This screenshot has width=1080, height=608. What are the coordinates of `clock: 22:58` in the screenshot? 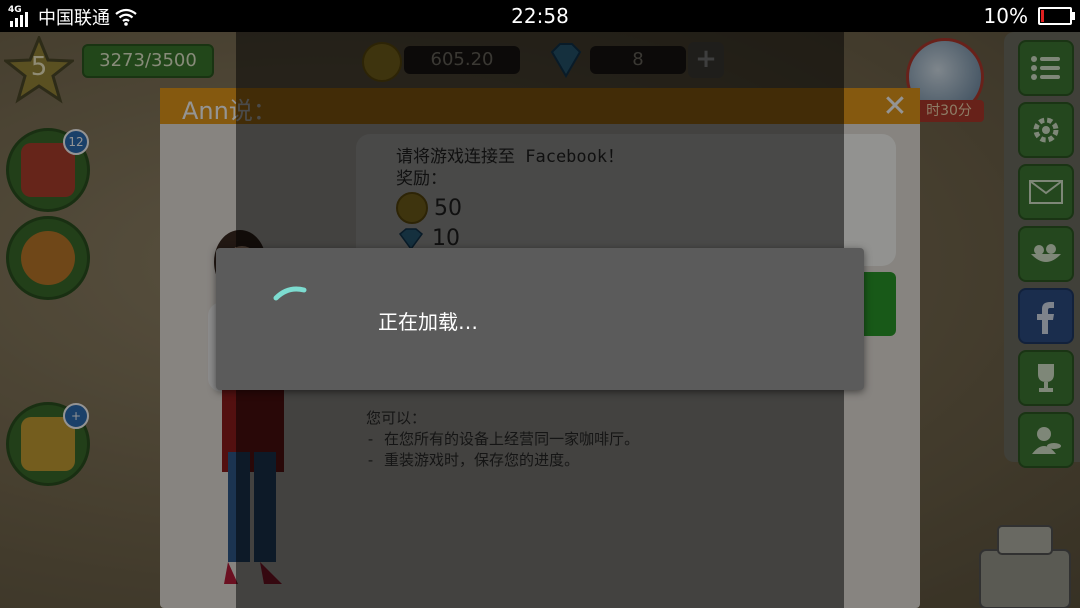 It's located at (540, 16).